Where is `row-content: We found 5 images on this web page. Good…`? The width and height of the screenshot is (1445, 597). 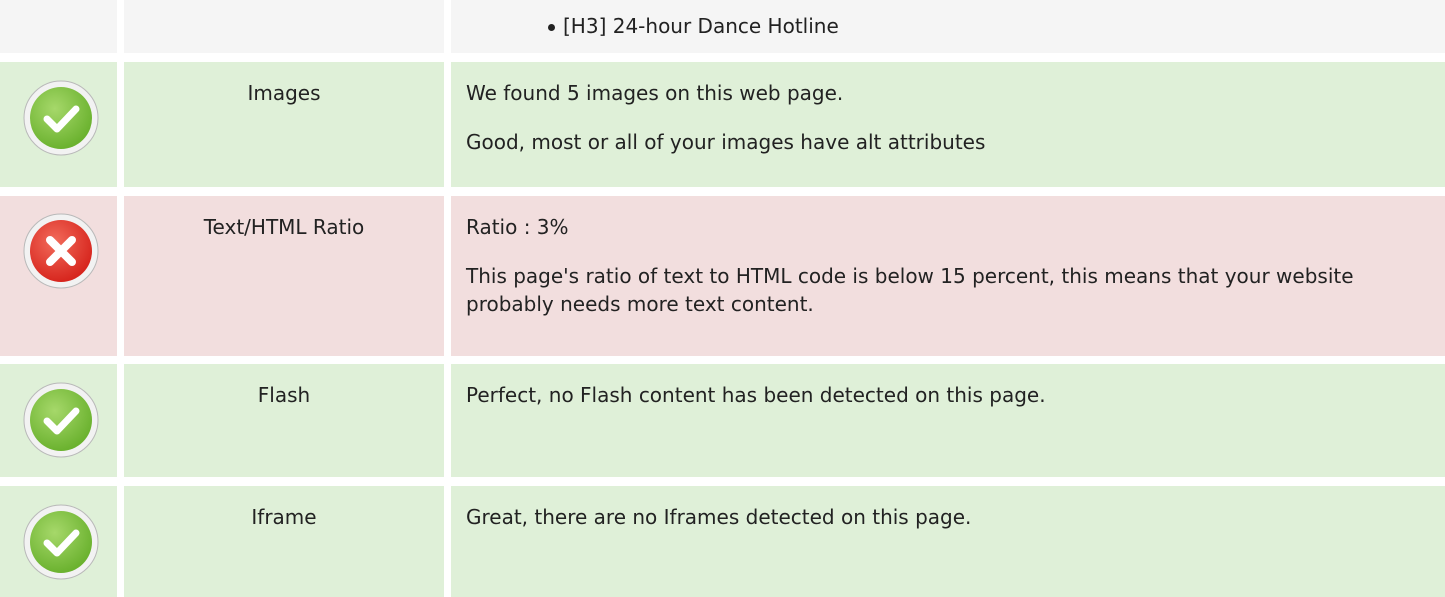
row-content: We found 5 images on this web page. Good… is located at coordinates (948, 124).